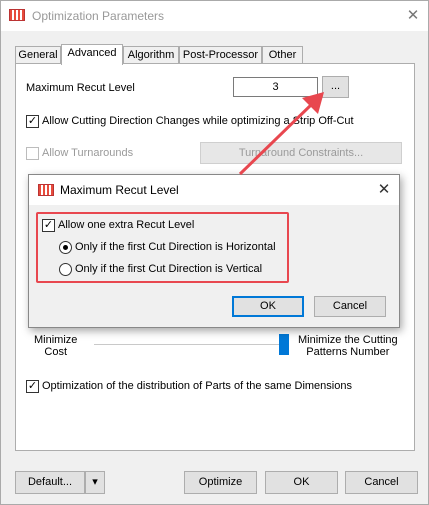  Describe the element at coordinates (65, 247) in the screenshot. I see `radio-horizontal` at that location.